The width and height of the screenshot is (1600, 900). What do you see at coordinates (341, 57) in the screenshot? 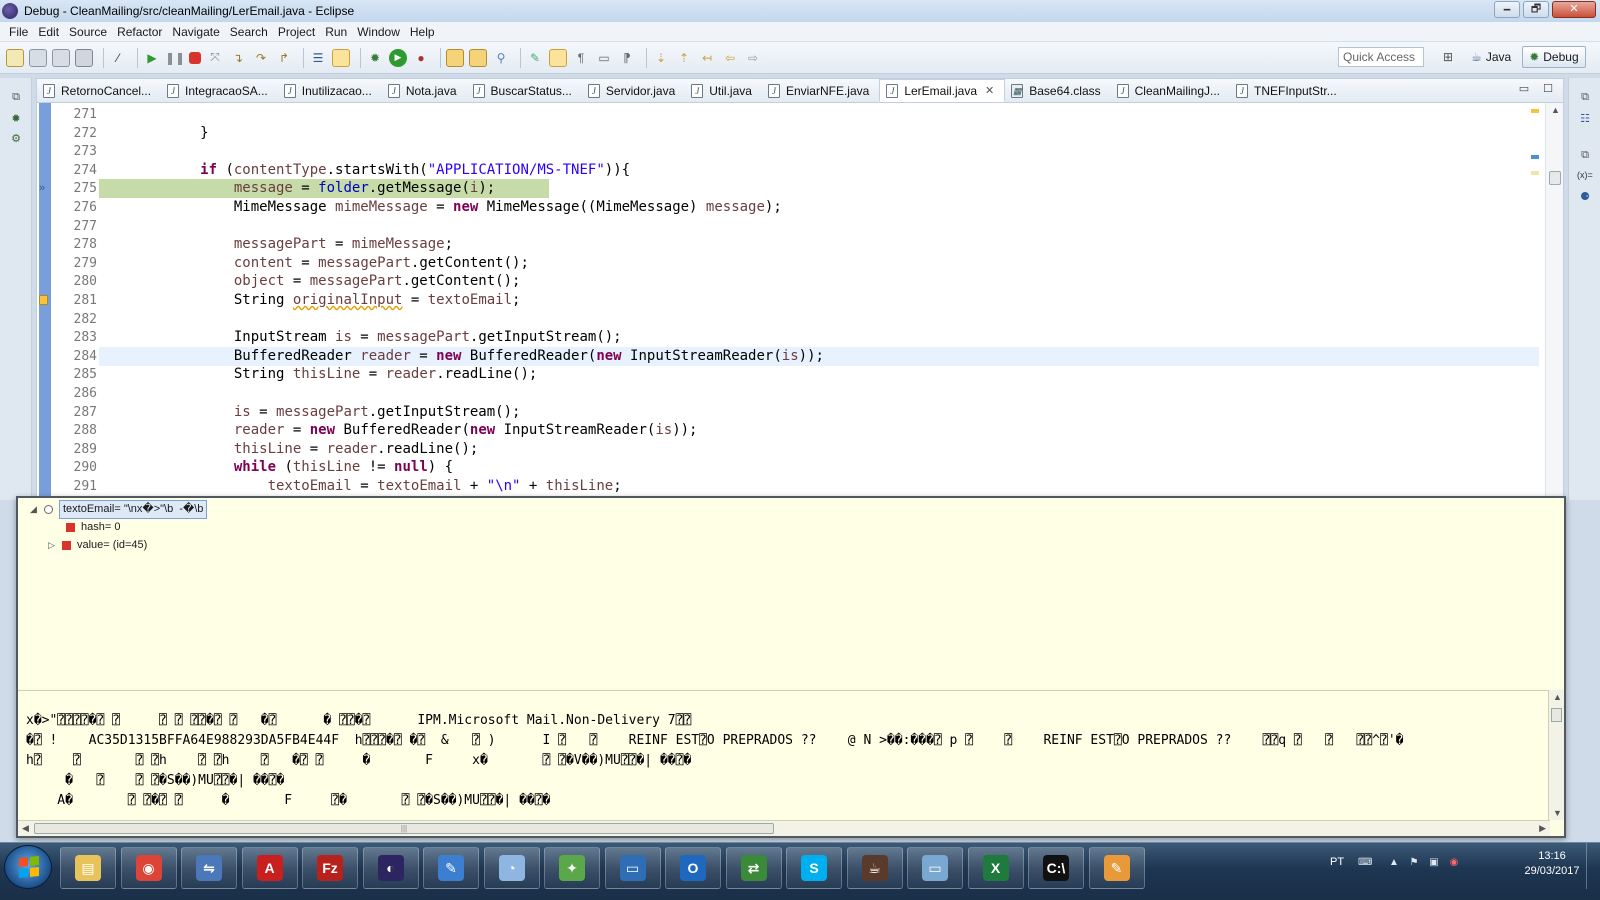
I see `use-step-filters-icon` at bounding box center [341, 57].